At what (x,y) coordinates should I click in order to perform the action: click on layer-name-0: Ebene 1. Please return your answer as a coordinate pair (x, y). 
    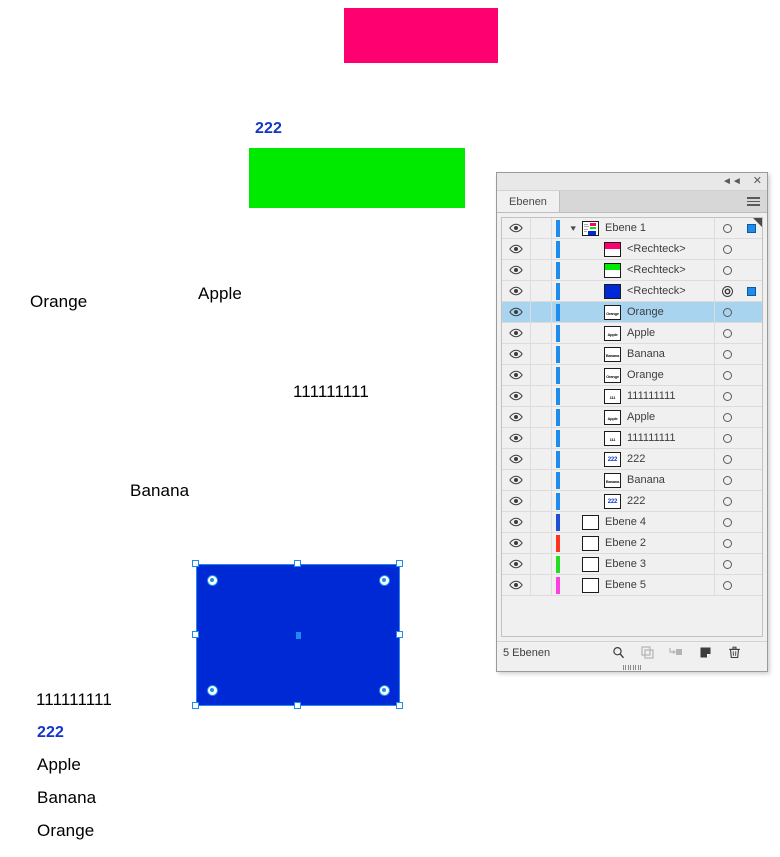
    Looking at the image, I should click on (656, 228).